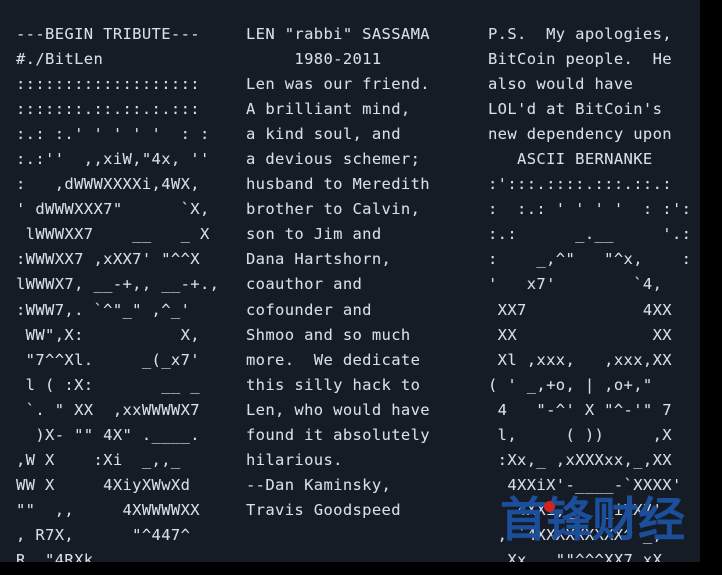  I want to click on bezel-bottom, so click(361, 568).